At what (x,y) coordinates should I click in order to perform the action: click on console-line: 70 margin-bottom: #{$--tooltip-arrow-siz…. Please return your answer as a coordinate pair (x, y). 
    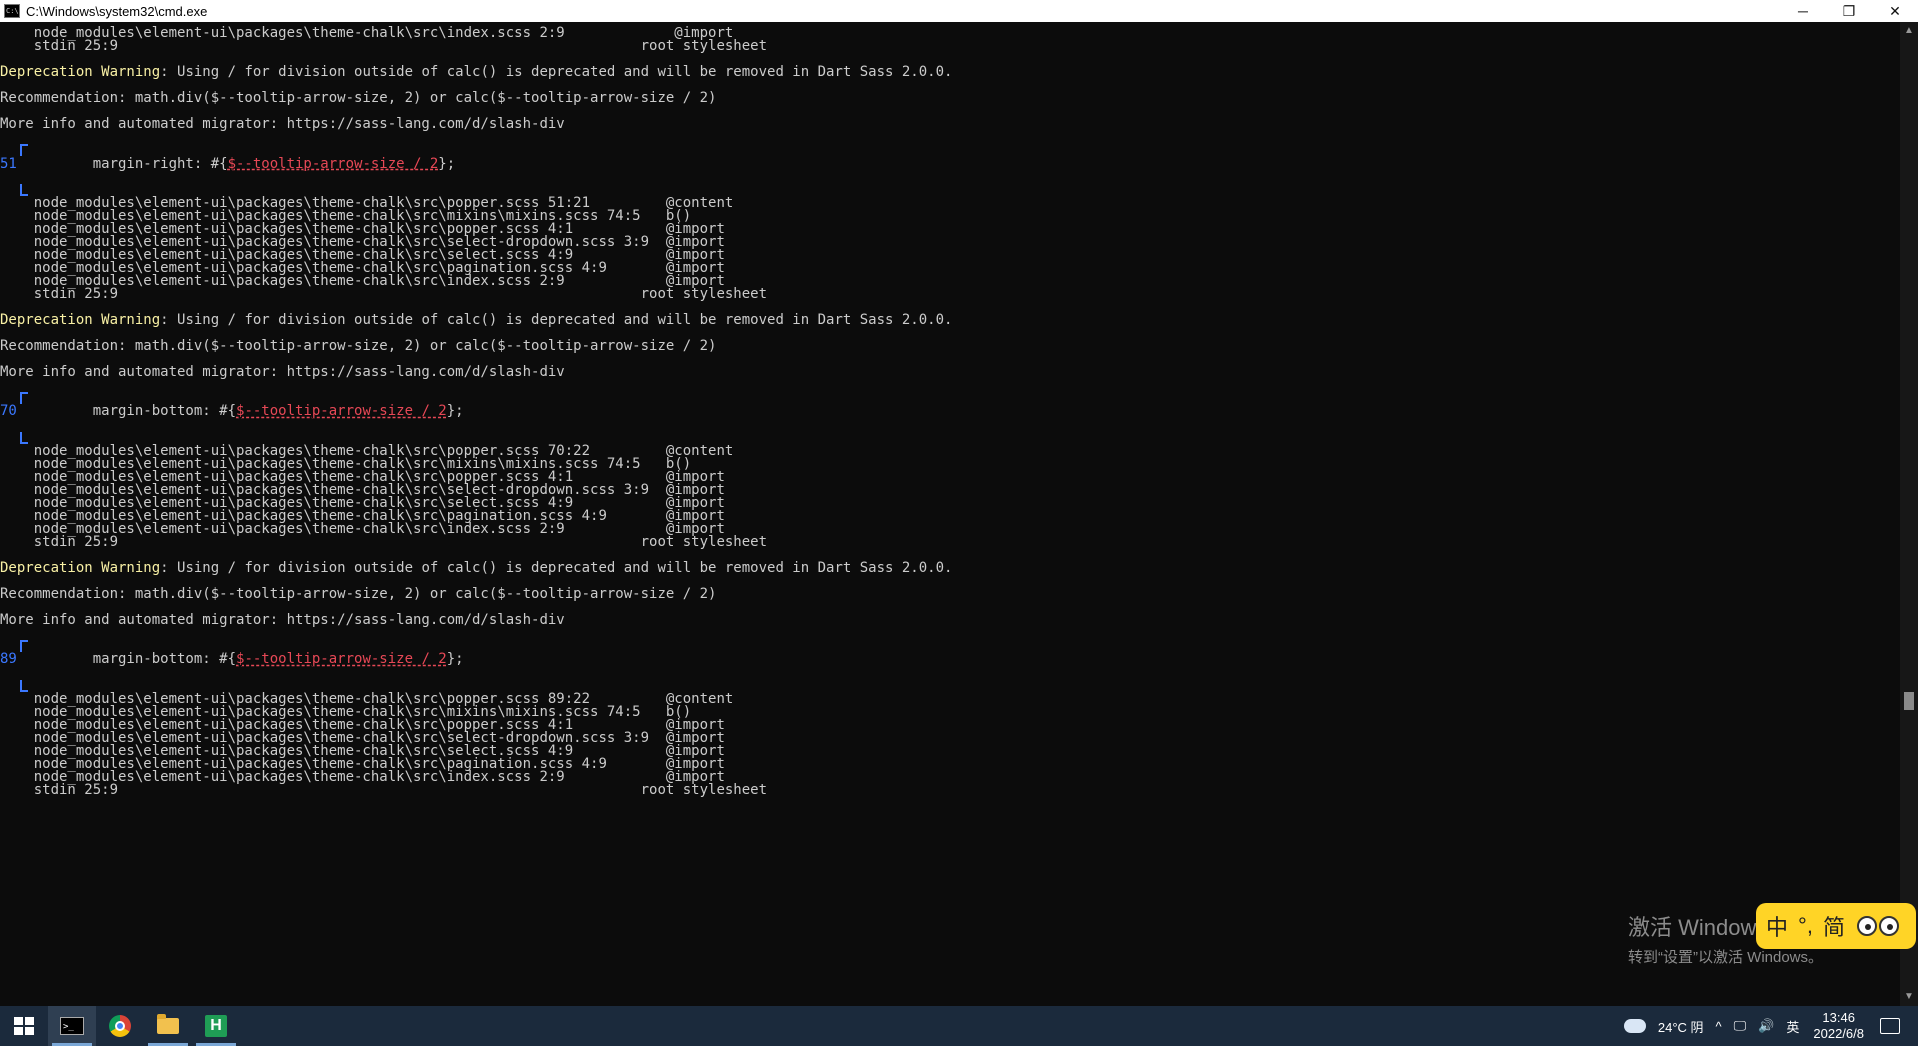
    Looking at the image, I should click on (232, 411).